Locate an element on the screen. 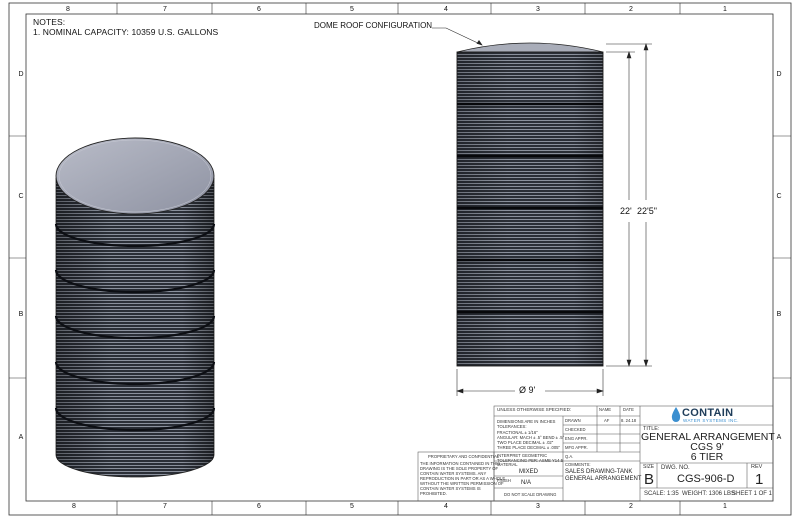  comment-line: GENERAL ARRANGEMENT is located at coordinates (603, 478).